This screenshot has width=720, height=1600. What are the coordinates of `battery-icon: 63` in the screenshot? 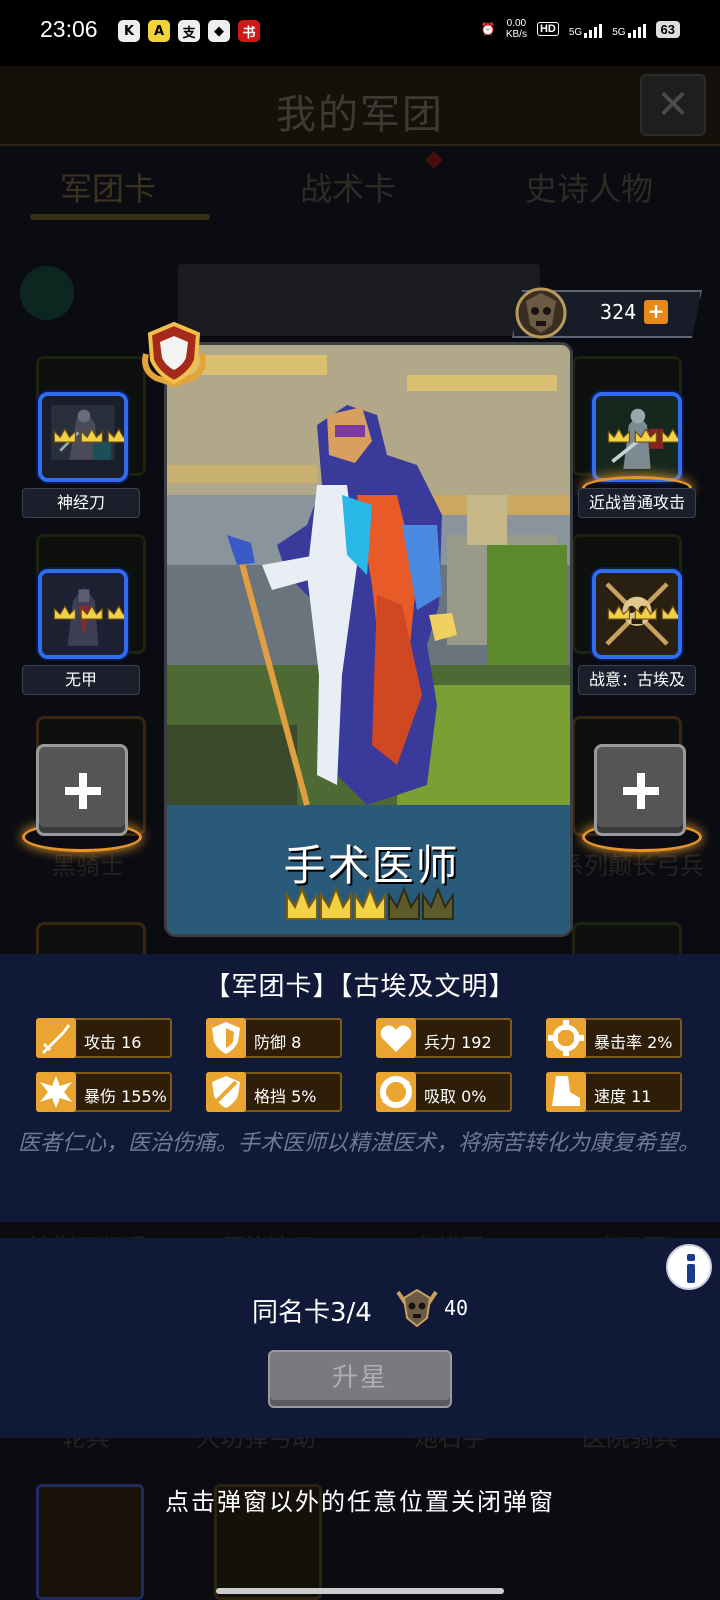 It's located at (667, 29).